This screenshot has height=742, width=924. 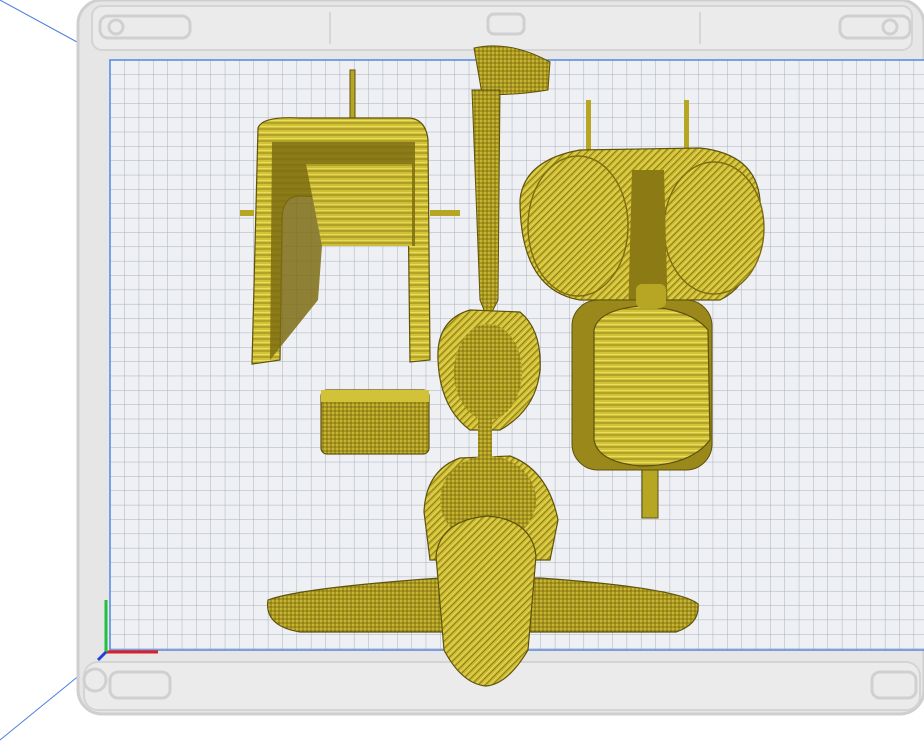 I want to click on part-short-cylinder, so click(x=375, y=422).